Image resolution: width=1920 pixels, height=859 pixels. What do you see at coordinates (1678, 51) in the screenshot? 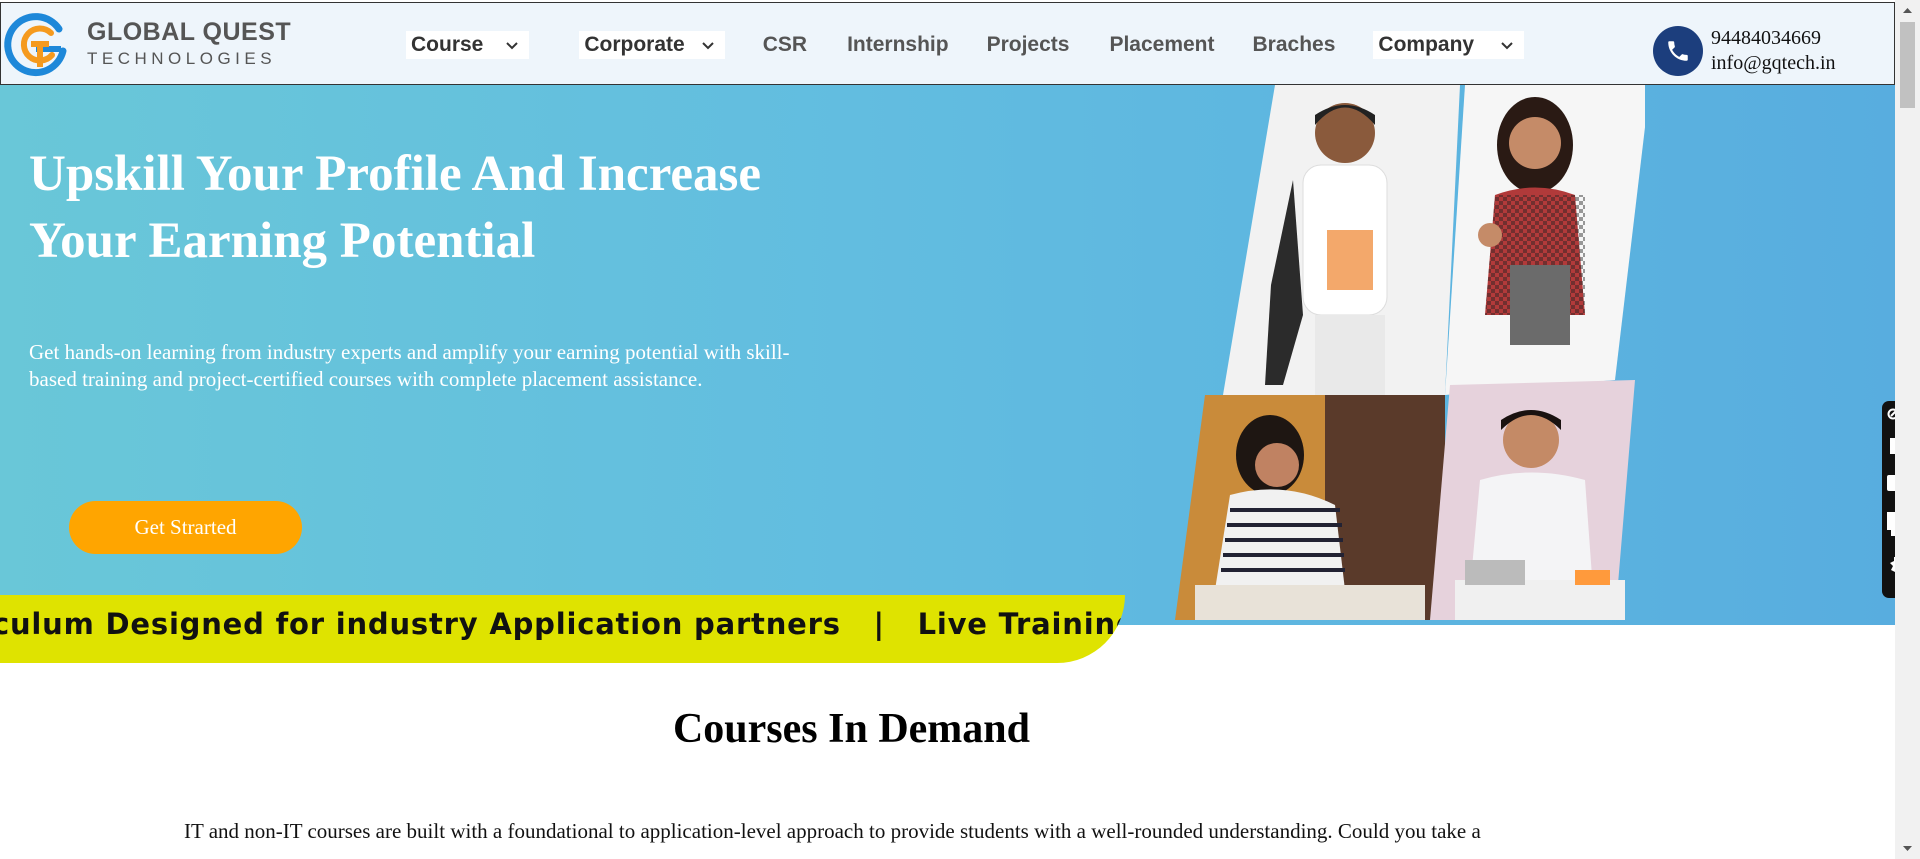
I see `phone-icon` at bounding box center [1678, 51].